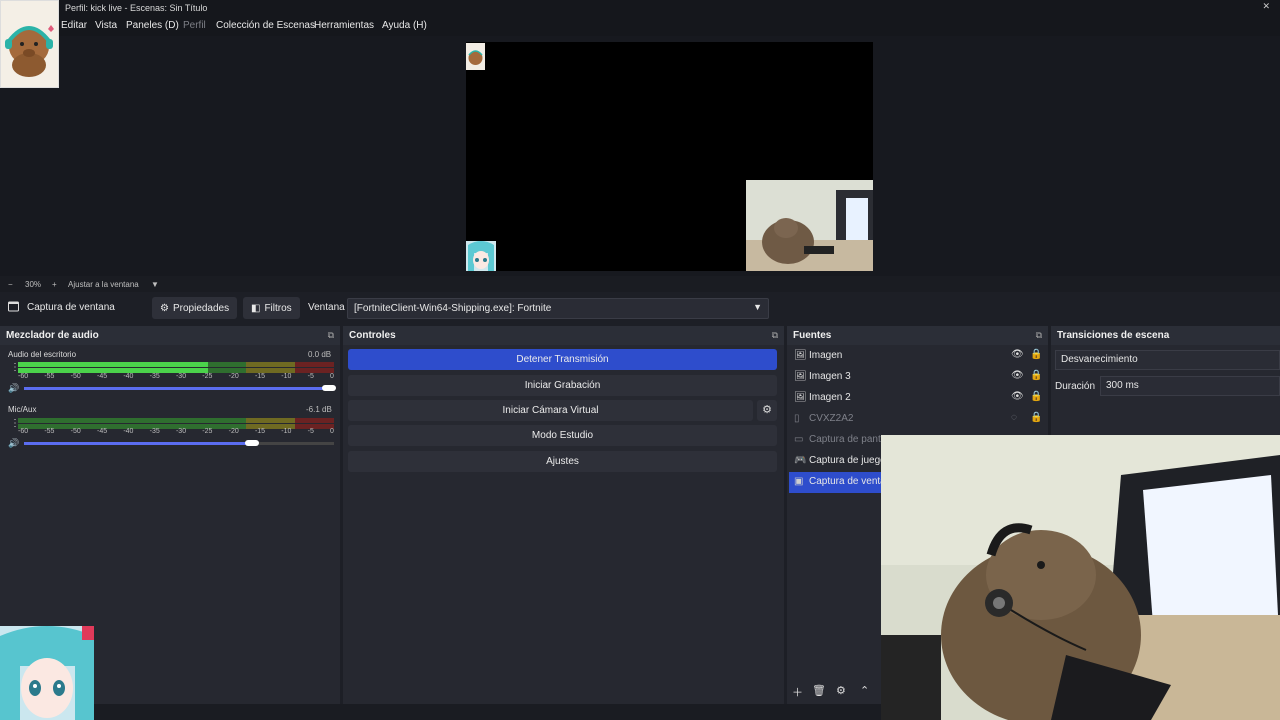  What do you see at coordinates (113, 364) in the screenshot?
I see `audio-meter-level` at bounding box center [113, 364].